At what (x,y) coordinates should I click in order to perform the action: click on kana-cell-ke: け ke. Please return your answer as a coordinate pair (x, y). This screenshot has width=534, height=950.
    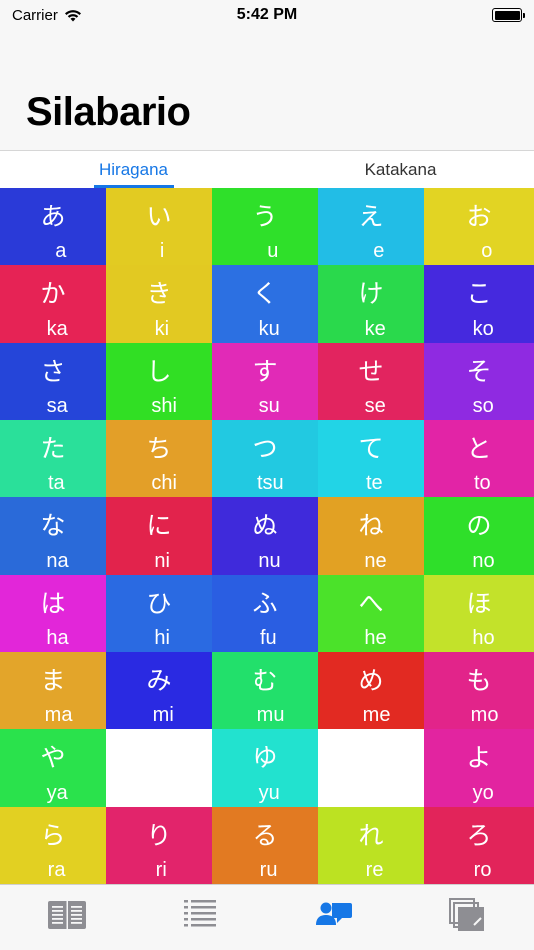
    Looking at the image, I should click on (371, 304).